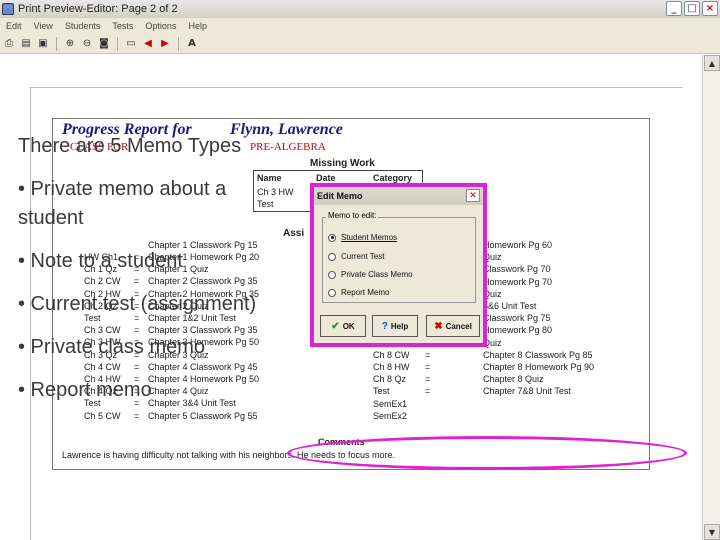 This screenshot has height=540, width=720. What do you see at coordinates (384, 326) in the screenshot?
I see `help-icon: ?` at bounding box center [384, 326].